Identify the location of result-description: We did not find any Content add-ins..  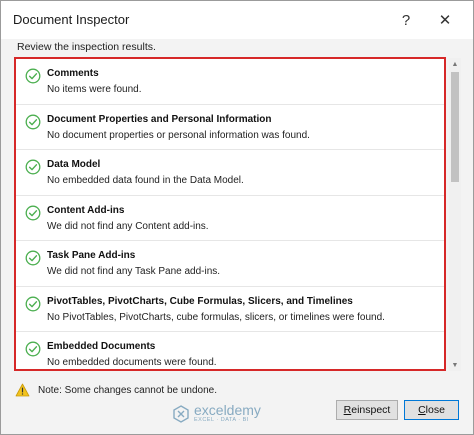
(128, 226).